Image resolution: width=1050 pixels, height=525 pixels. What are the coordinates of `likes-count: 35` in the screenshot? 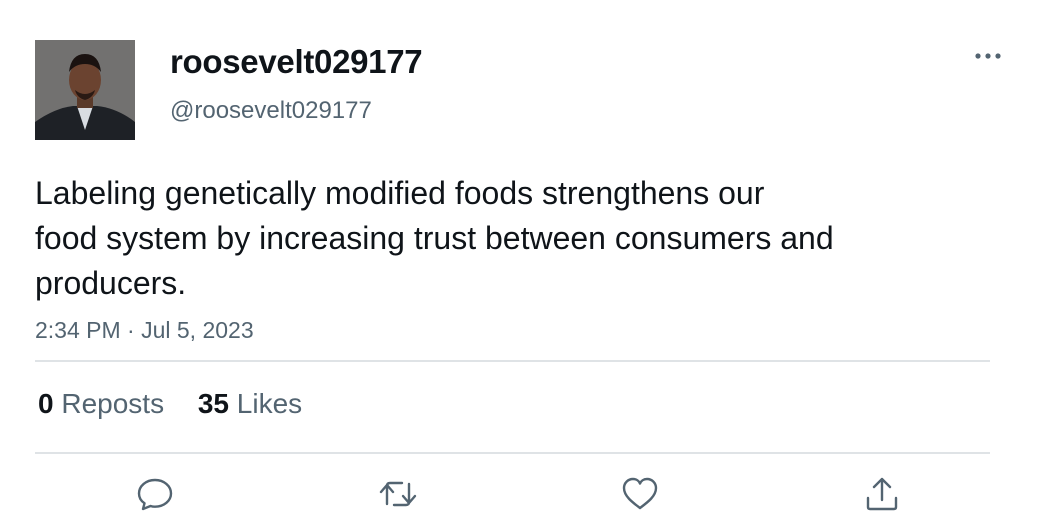 It's located at (213, 403).